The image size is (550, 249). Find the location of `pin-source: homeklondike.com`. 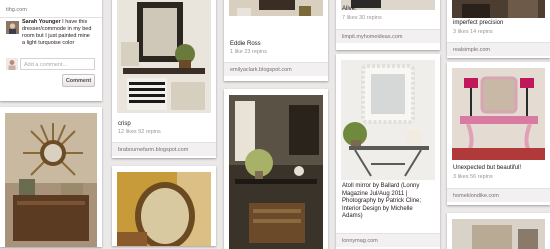

pin-source: homeklondike.com is located at coordinates (498, 195).